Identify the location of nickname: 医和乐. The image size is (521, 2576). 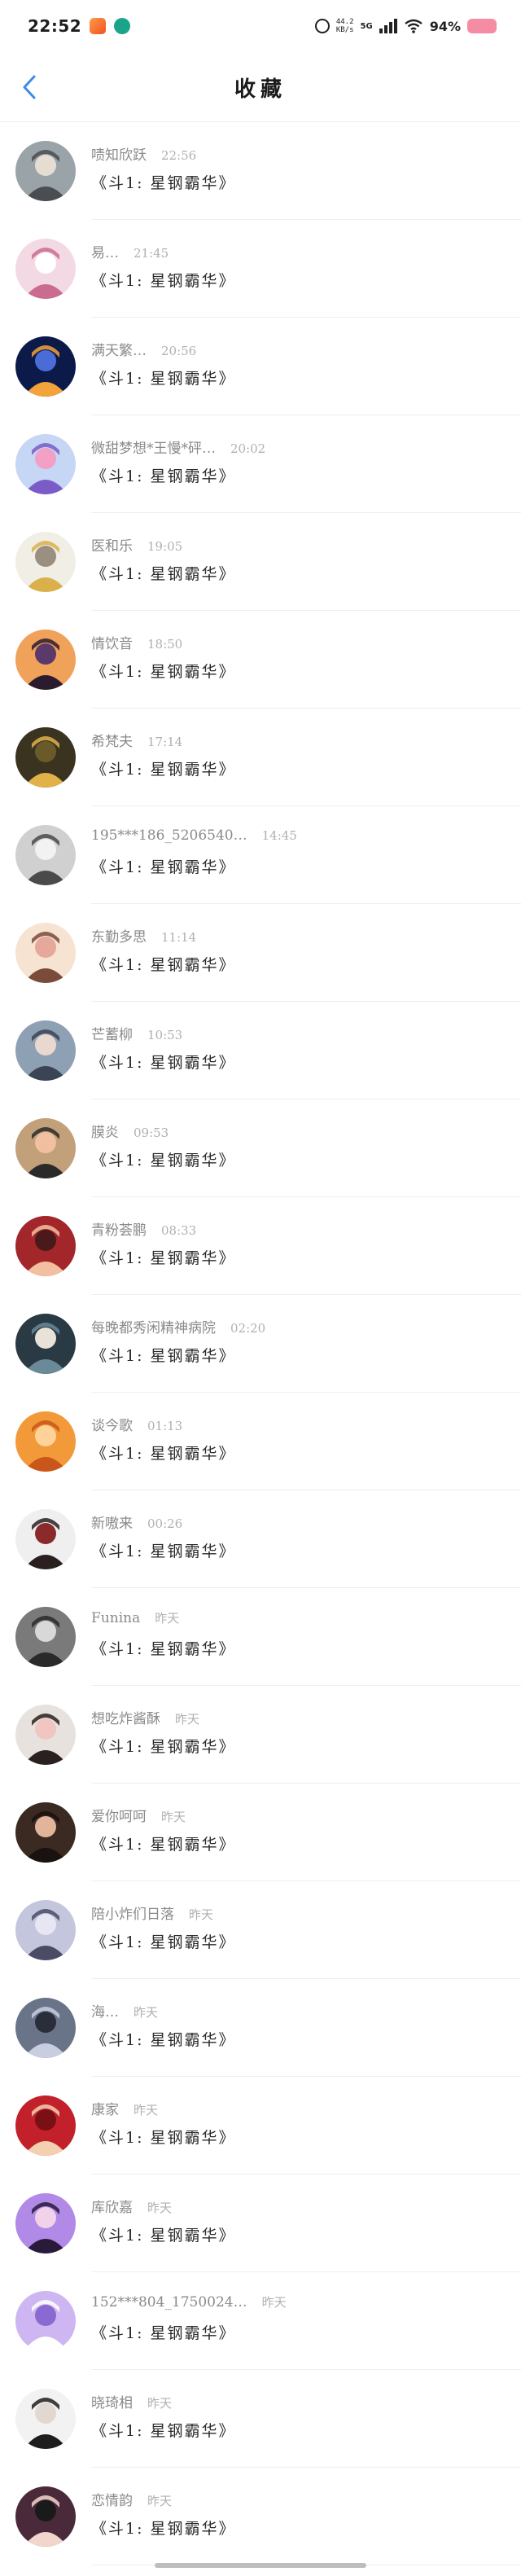
(112, 546).